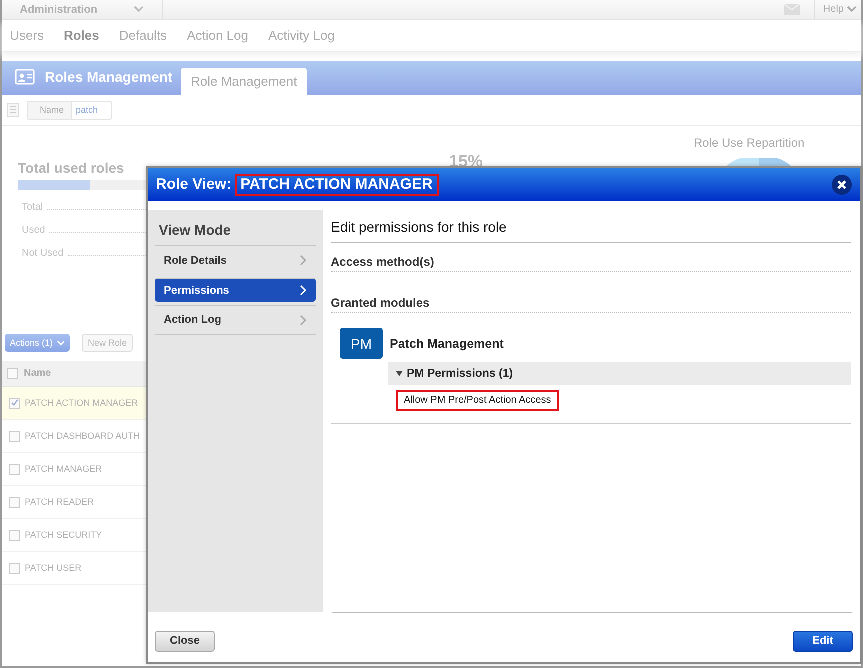 The image size is (863, 668). I want to click on app-menu: Administration, so click(82, 9).